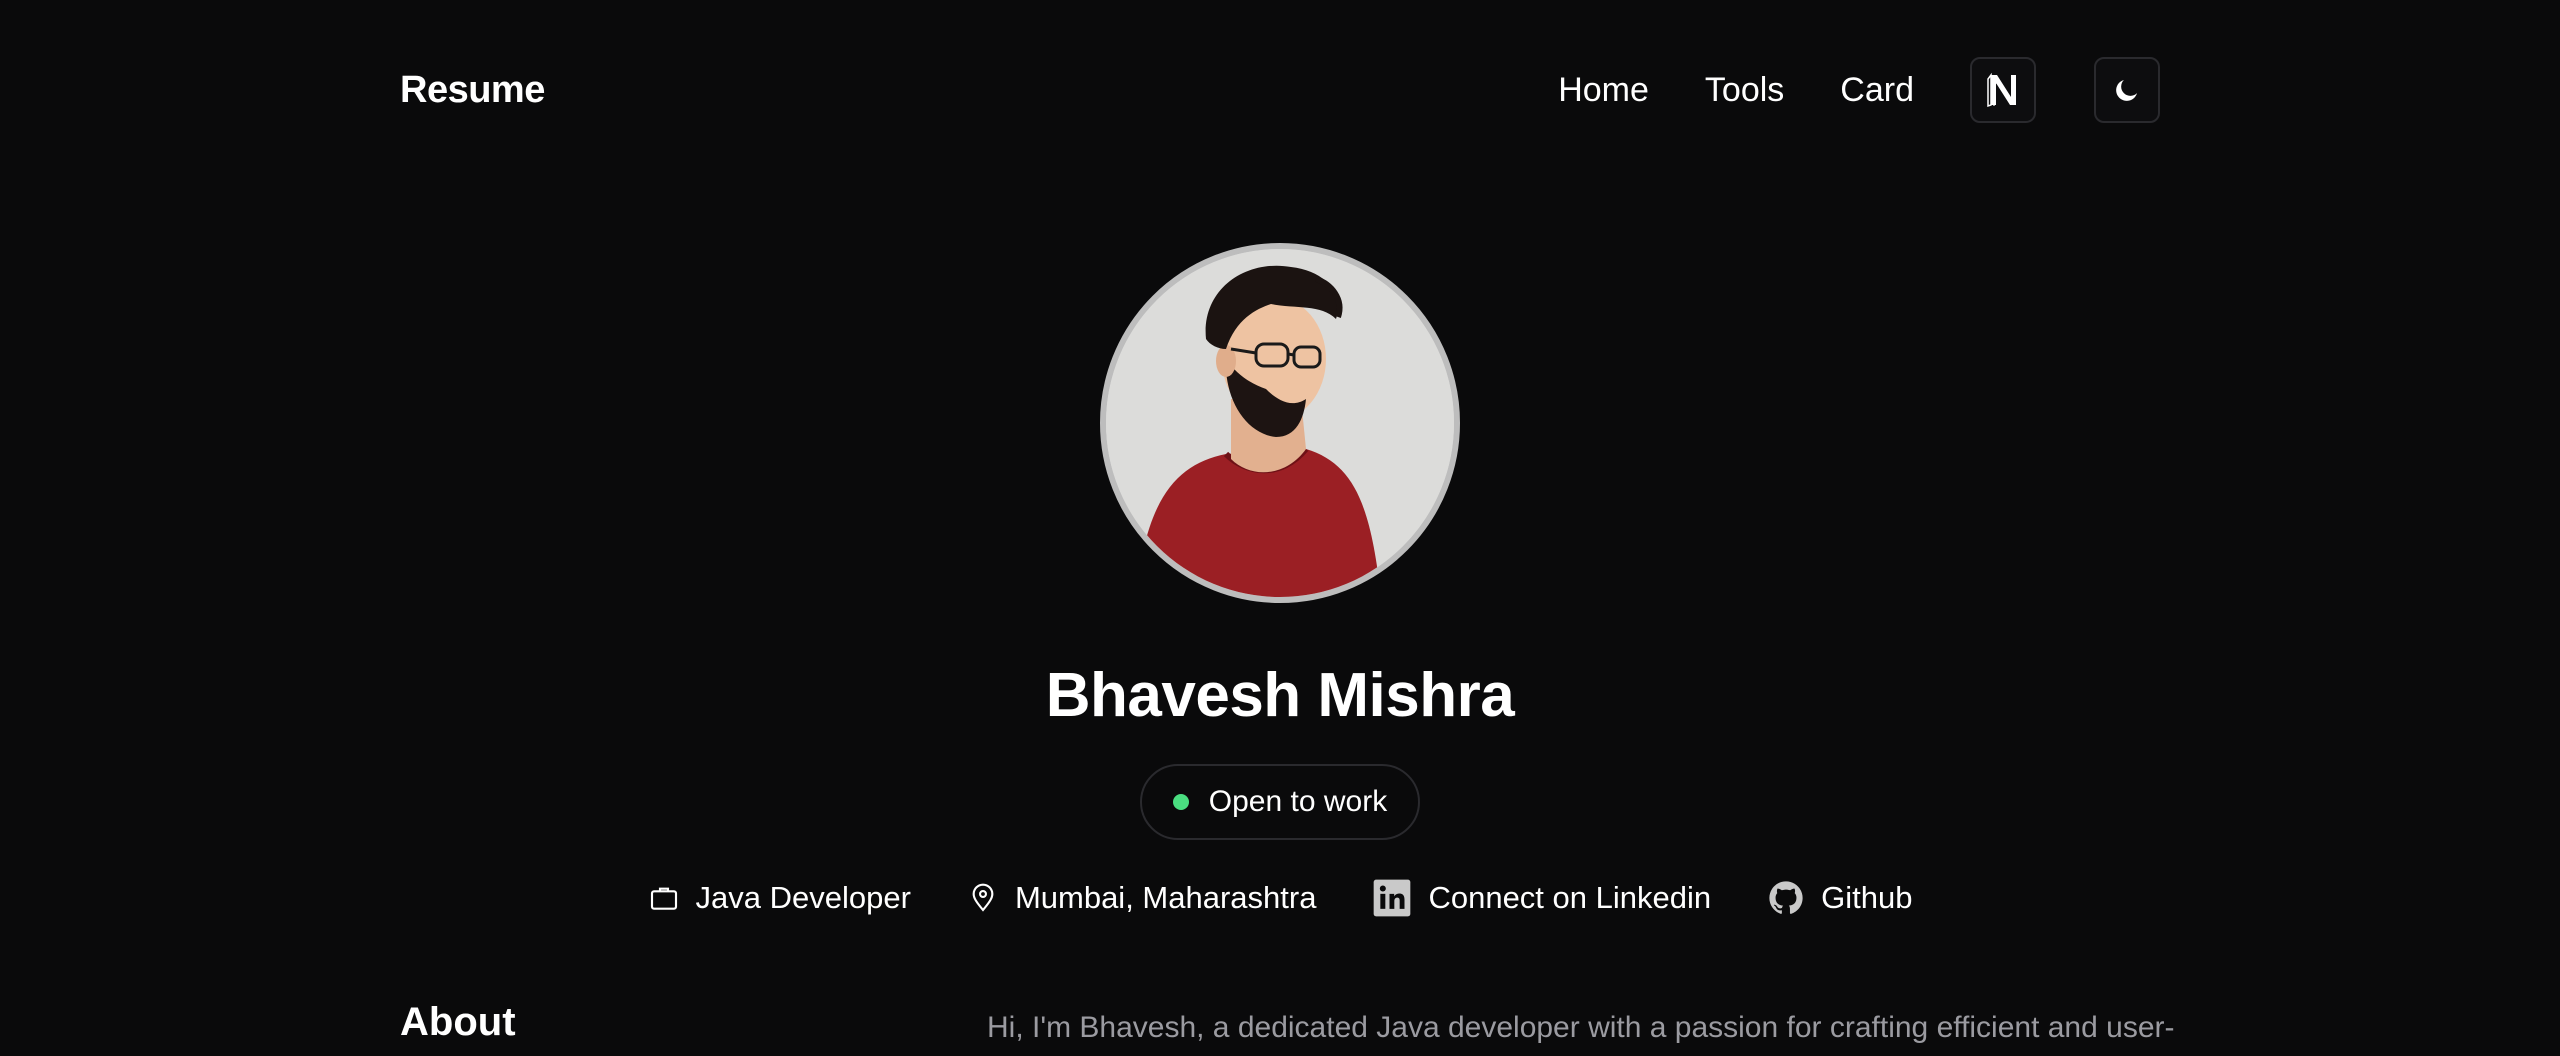 This screenshot has width=2560, height=1056. I want to click on brand-logo-link: Resume, so click(472, 90).